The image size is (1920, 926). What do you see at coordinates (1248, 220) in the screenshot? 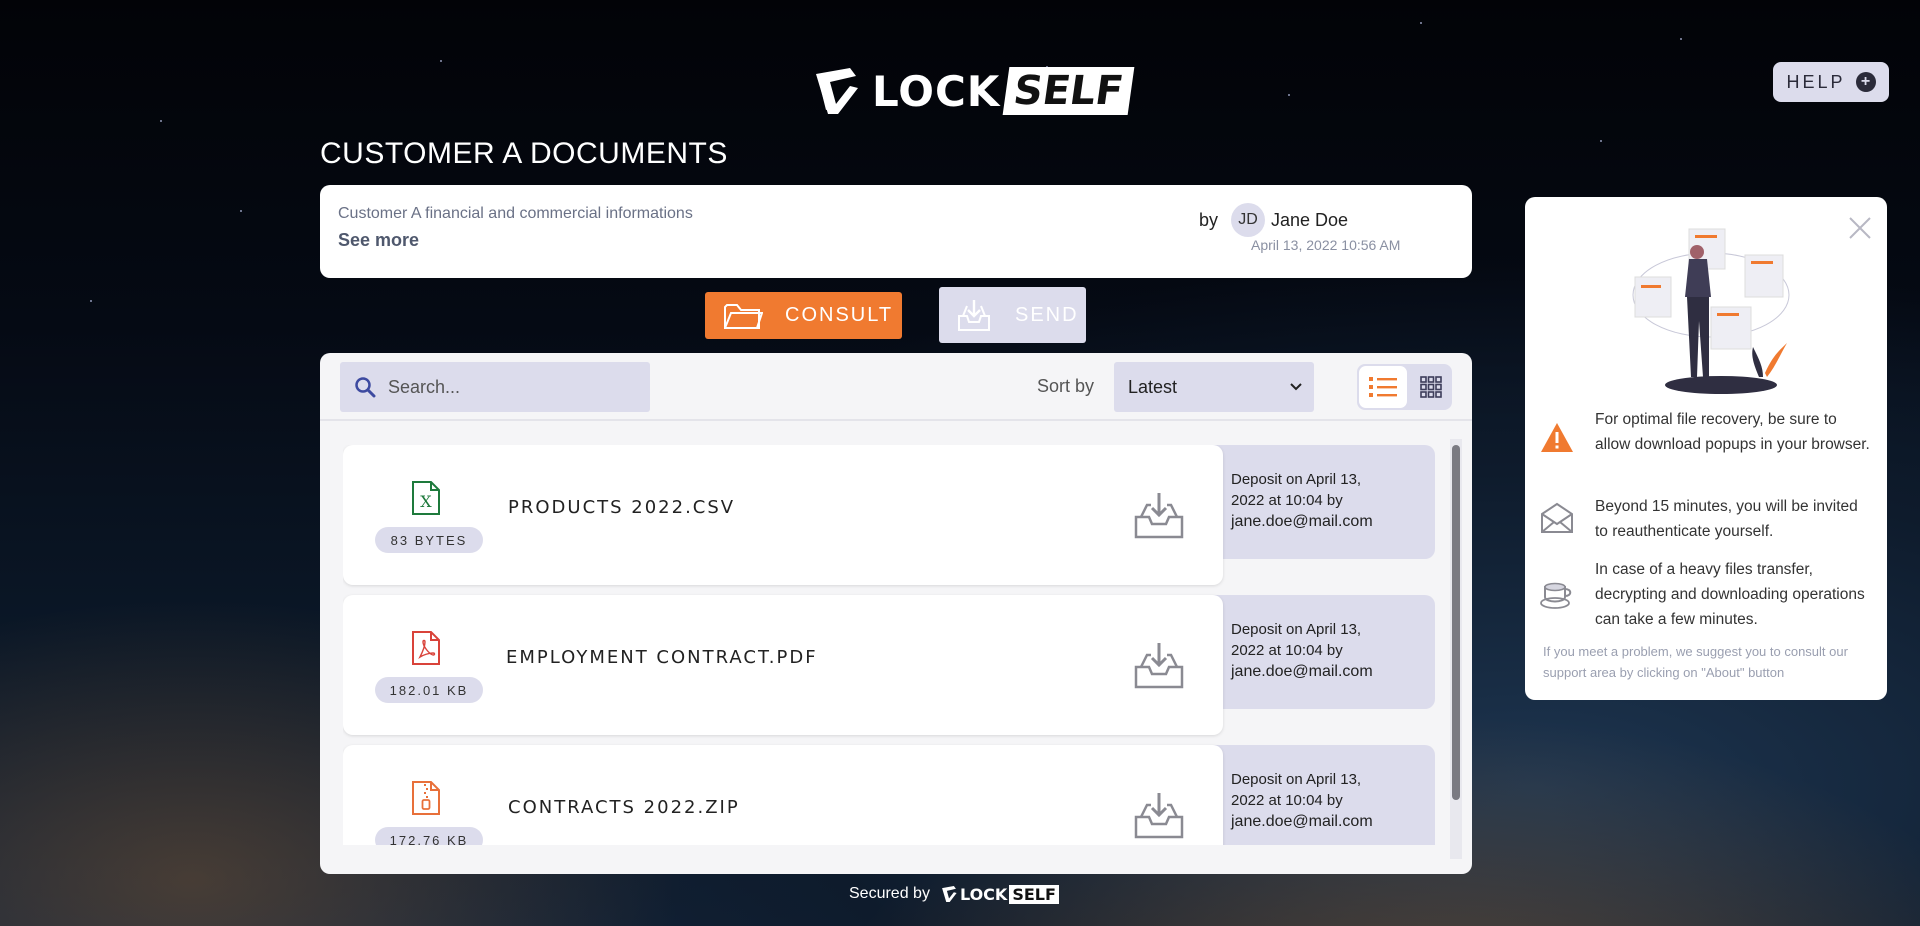
I see `avatar: JD` at bounding box center [1248, 220].